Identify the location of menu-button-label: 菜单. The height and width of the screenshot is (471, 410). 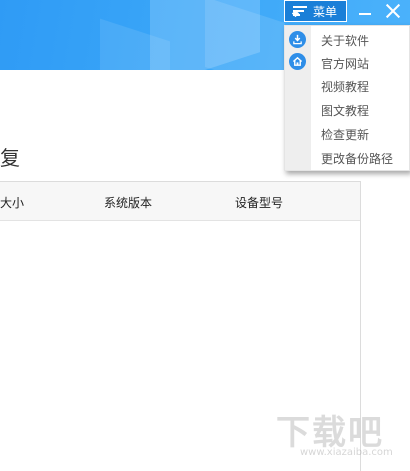
(325, 11).